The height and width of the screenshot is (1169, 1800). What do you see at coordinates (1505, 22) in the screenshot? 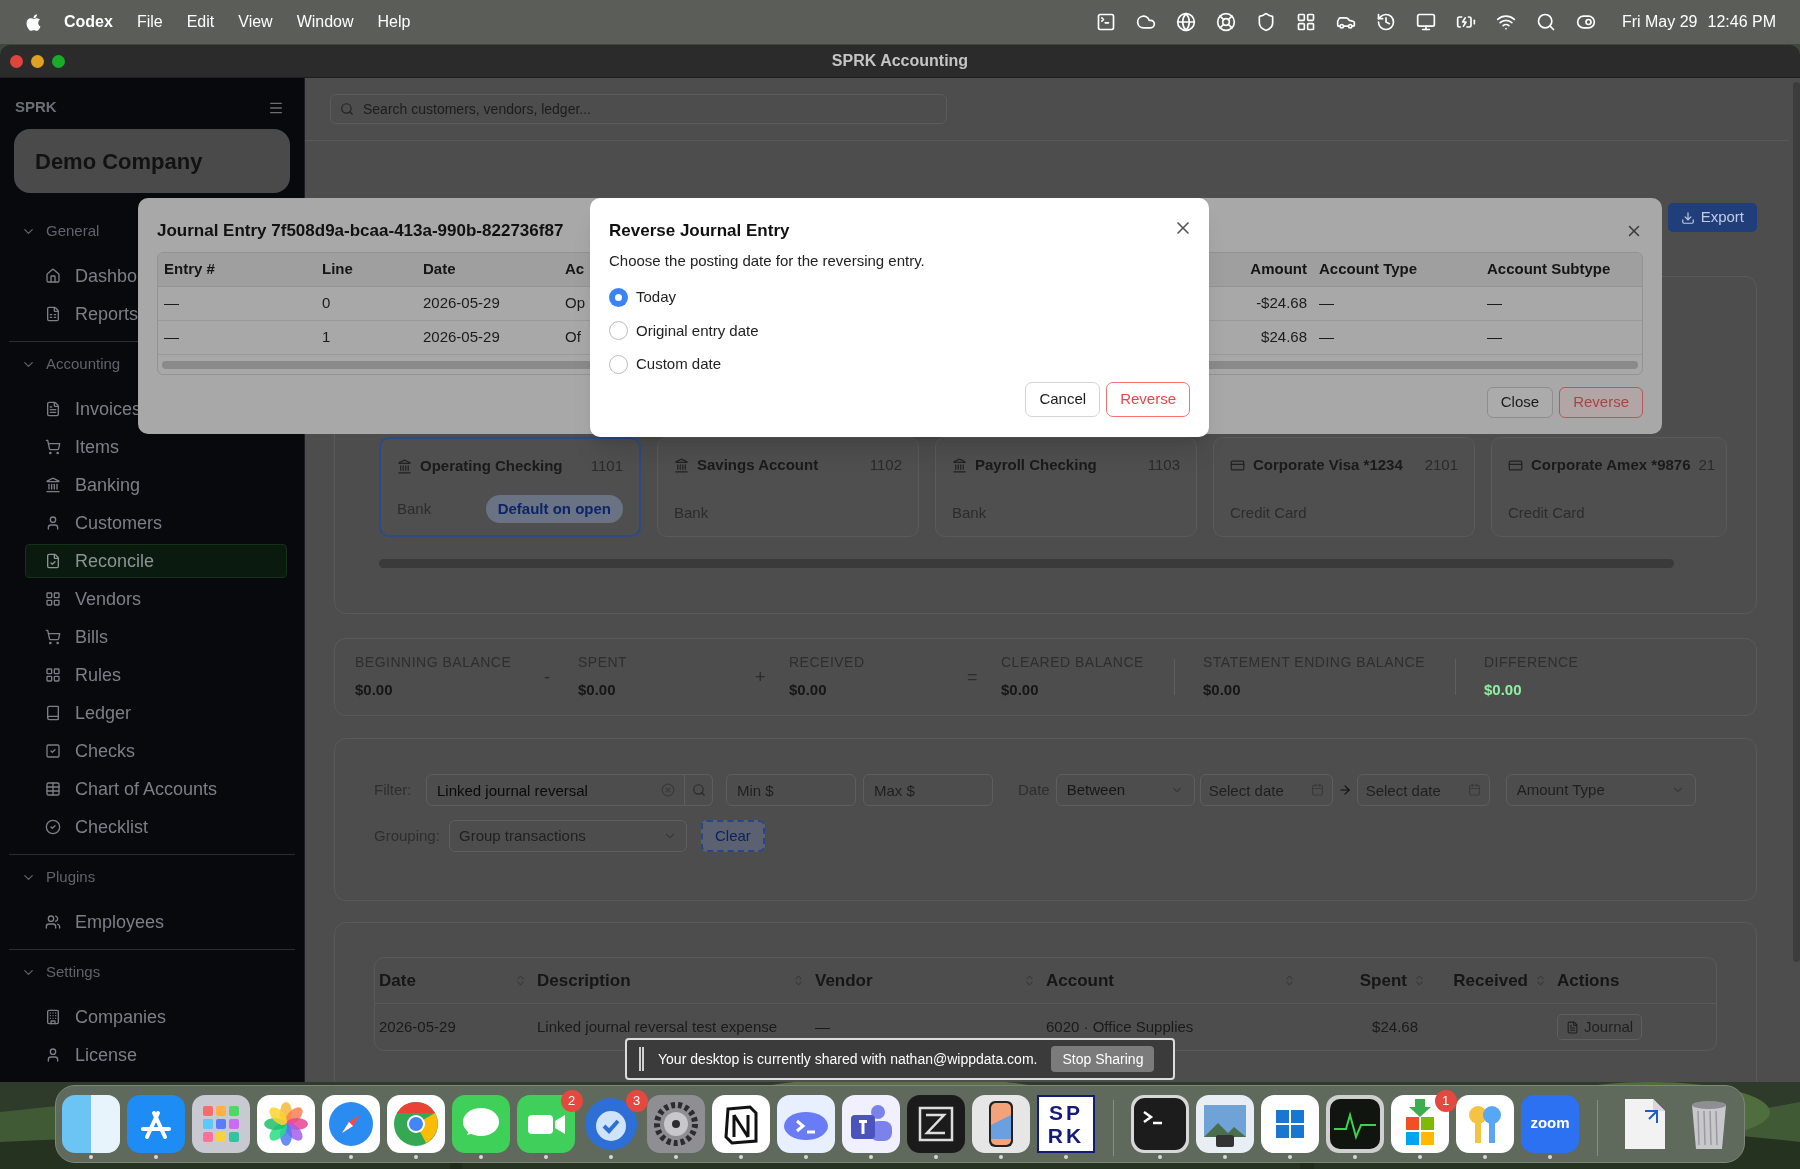
I see `wifi-icon` at bounding box center [1505, 22].